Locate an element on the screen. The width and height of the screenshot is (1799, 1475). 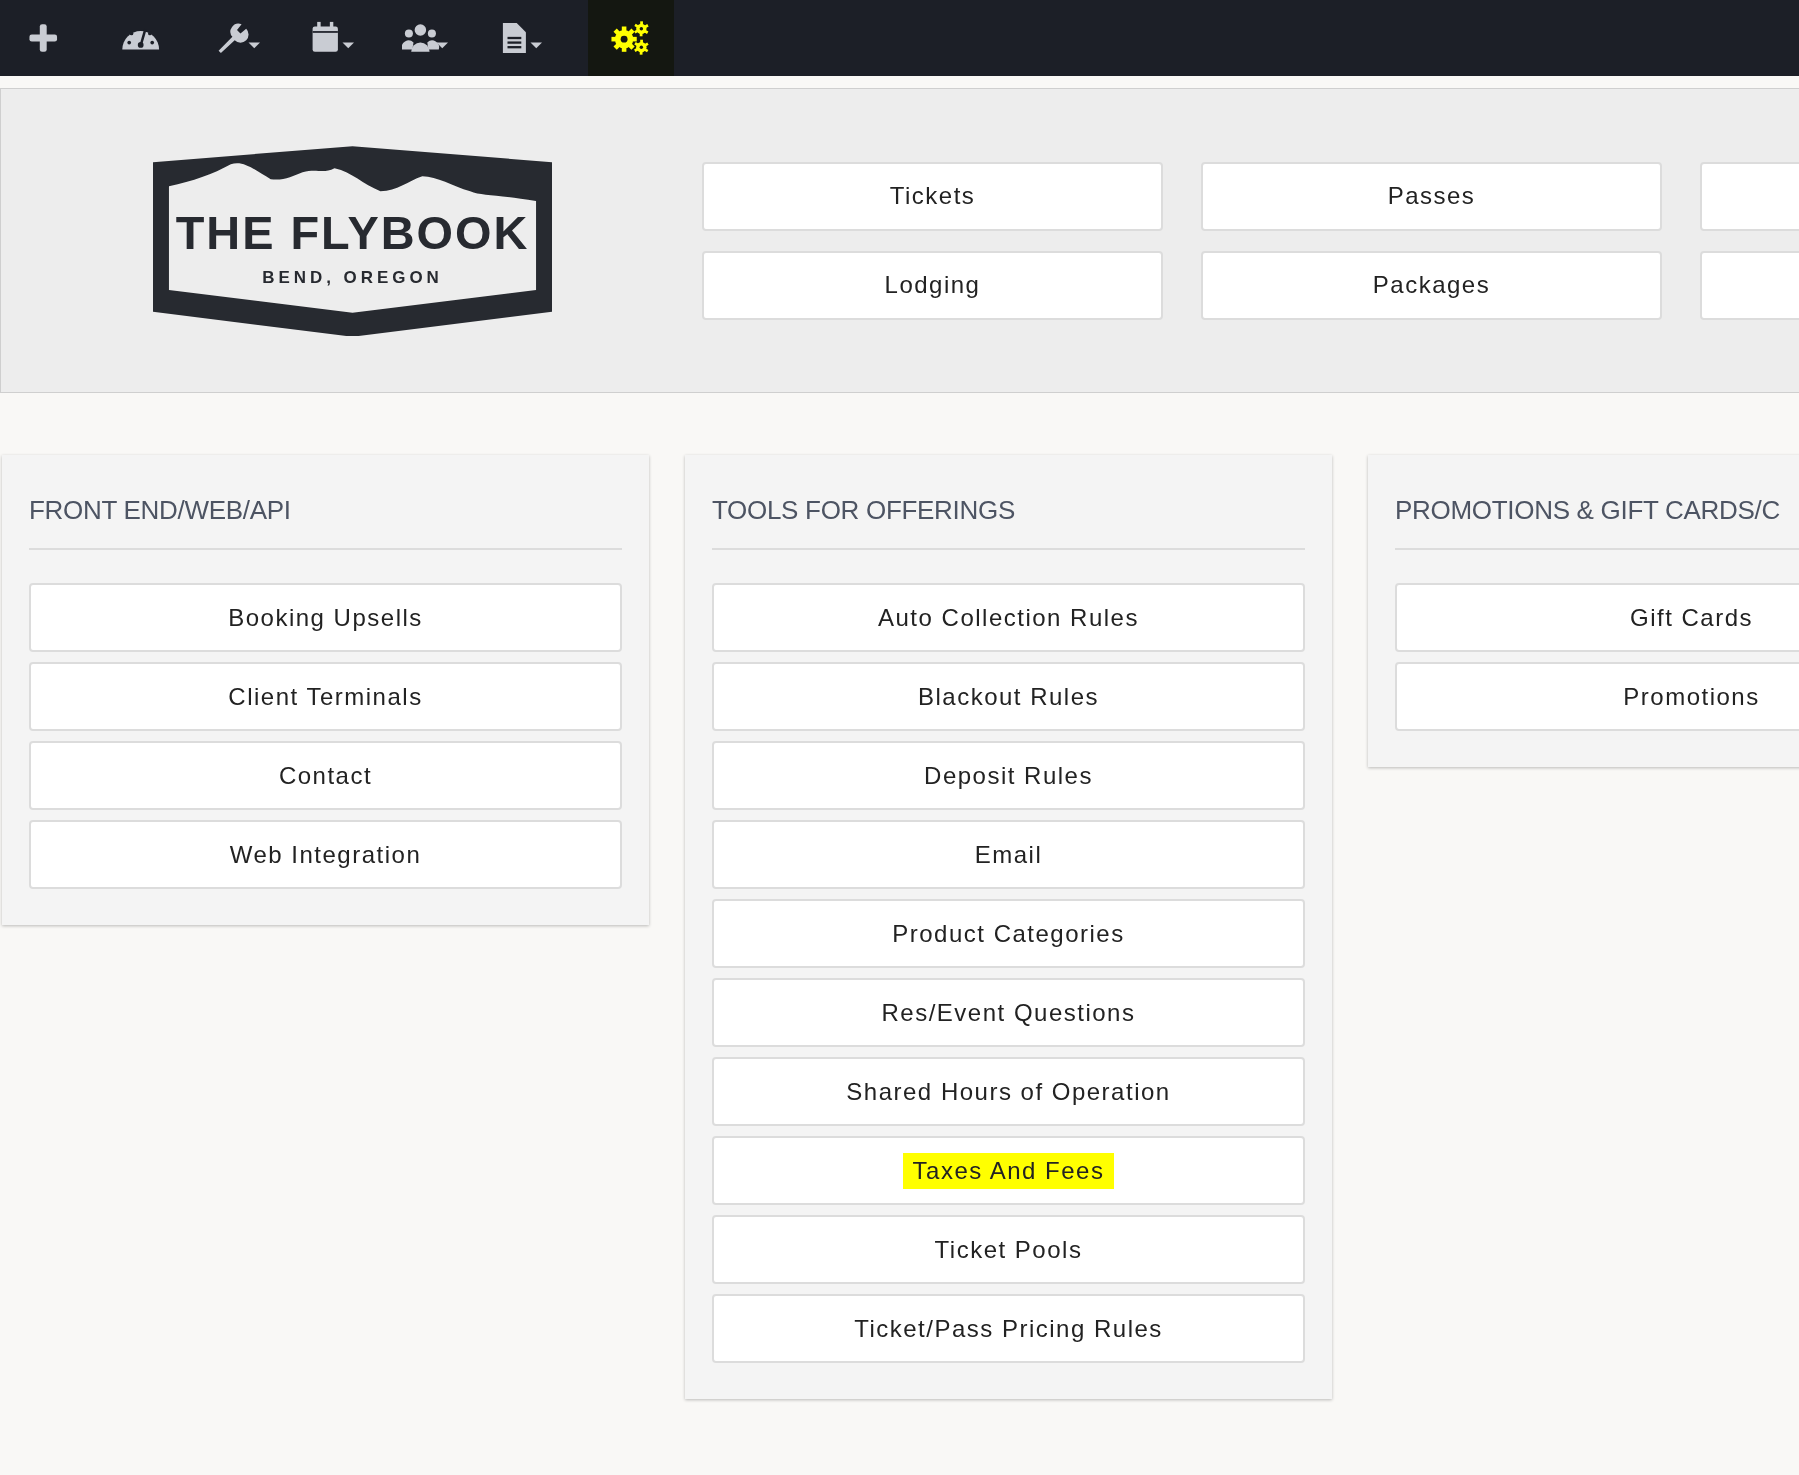
nav-button: Lodging is located at coordinates (932, 285).